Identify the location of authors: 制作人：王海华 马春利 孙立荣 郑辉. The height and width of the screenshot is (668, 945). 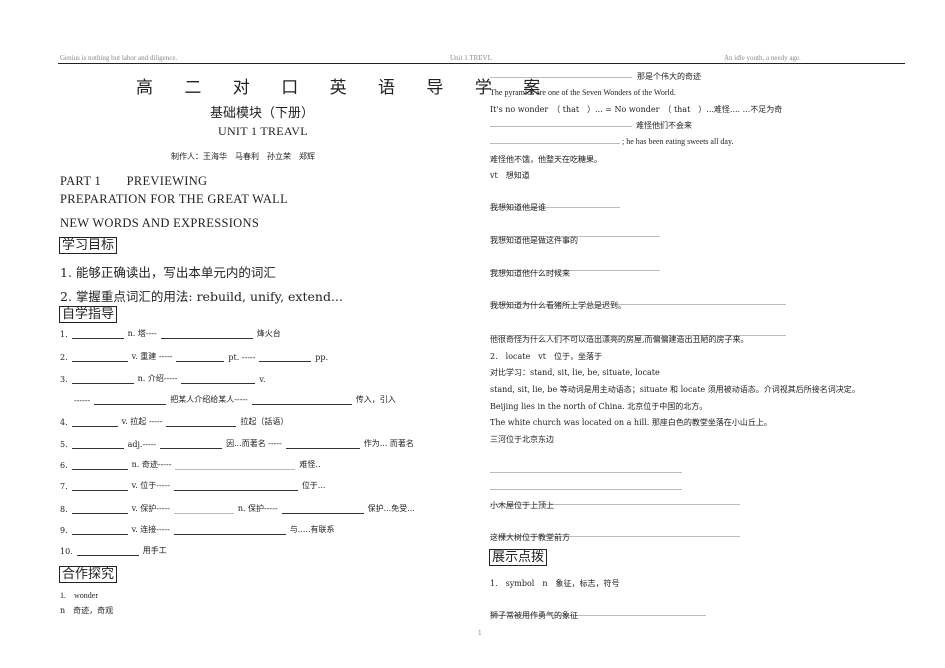
(243, 156).